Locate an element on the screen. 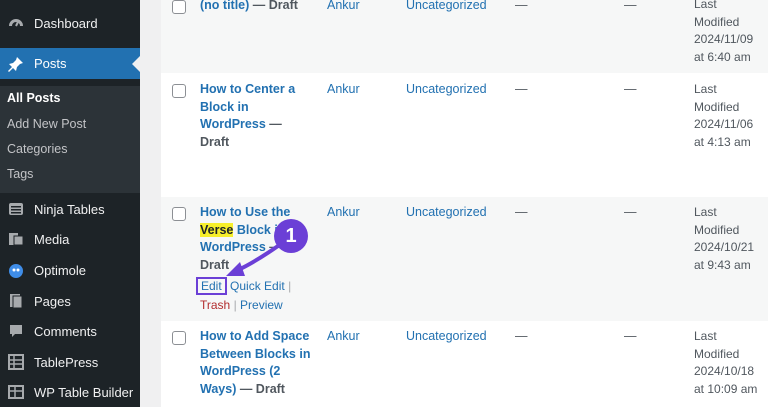 The width and height of the screenshot is (768, 407). post-title-cell: (no title) — Draft is located at coordinates (260, 7).